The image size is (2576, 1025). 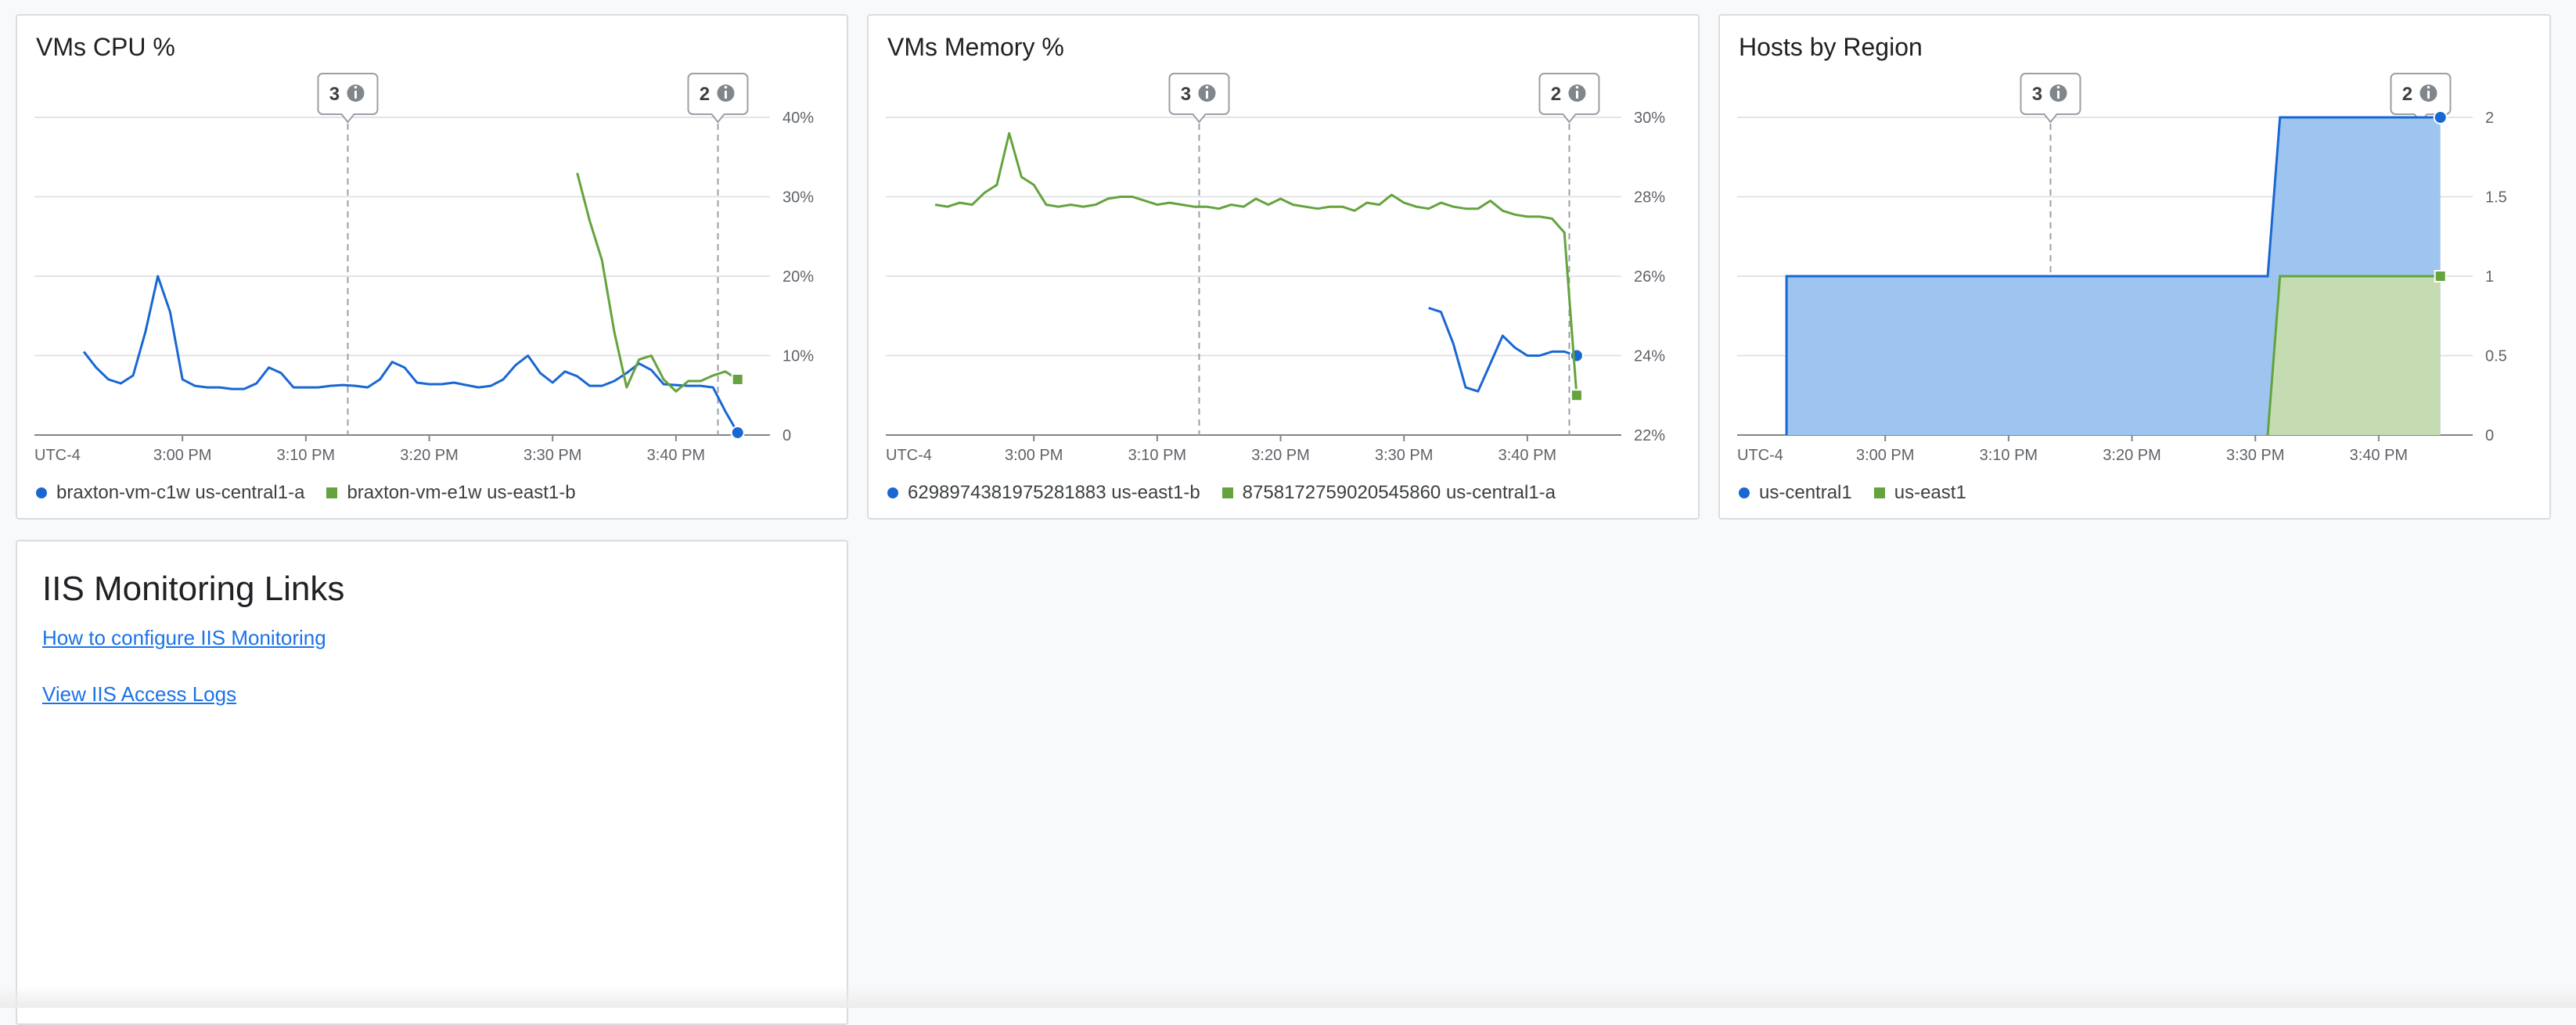 What do you see at coordinates (1288, 997) in the screenshot?
I see `page-bottom-shadow` at bounding box center [1288, 997].